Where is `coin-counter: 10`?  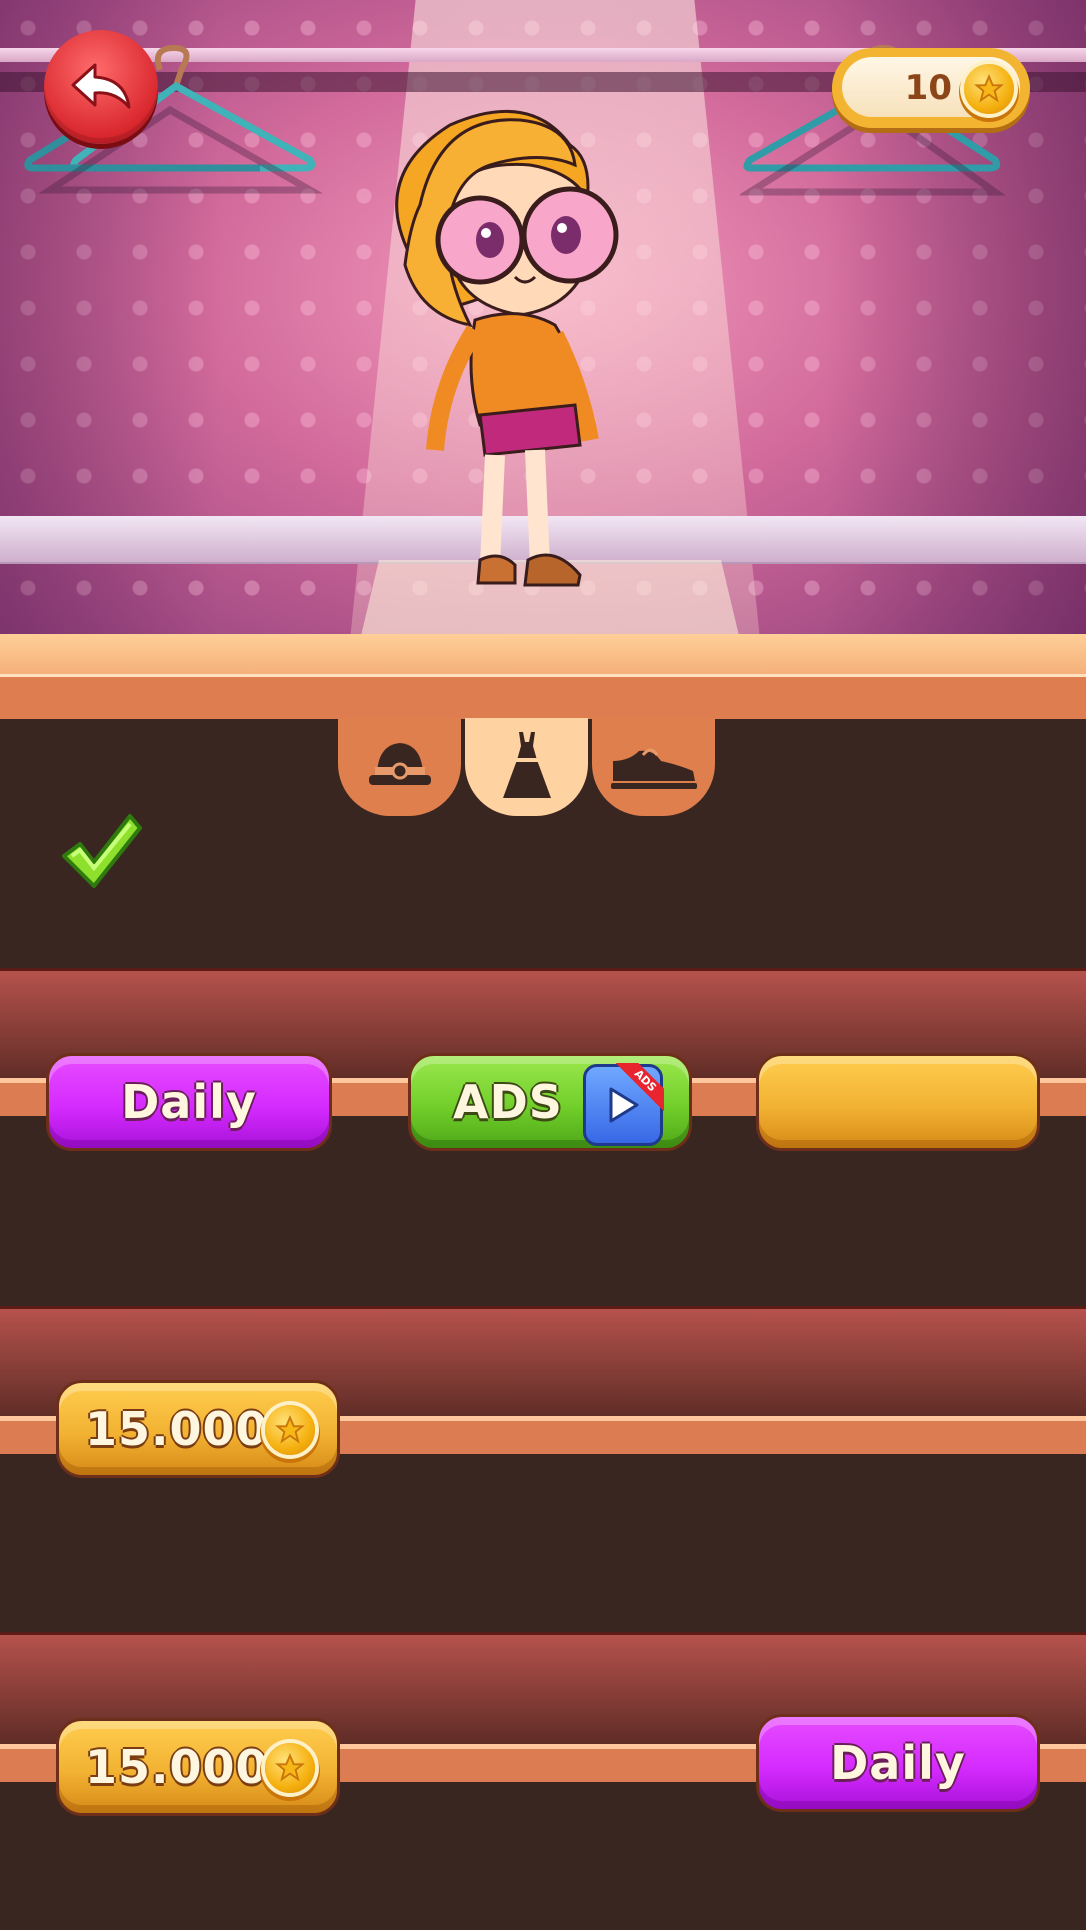
coin-counter: 10 is located at coordinates (931, 88).